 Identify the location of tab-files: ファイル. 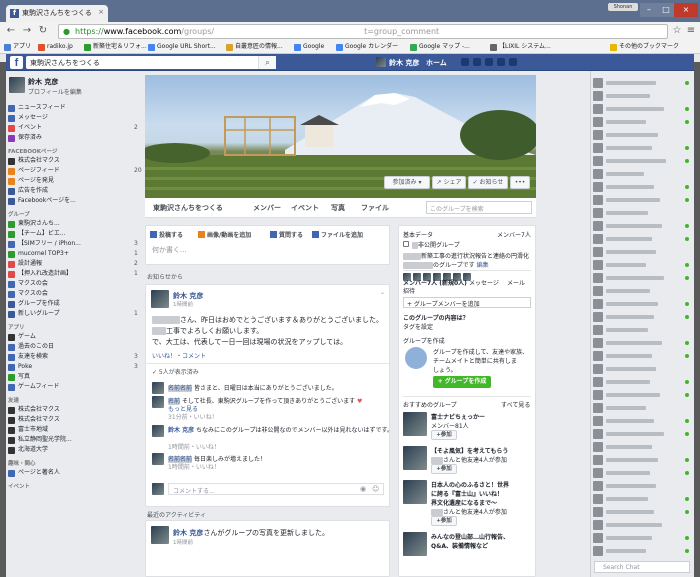
(375, 208).